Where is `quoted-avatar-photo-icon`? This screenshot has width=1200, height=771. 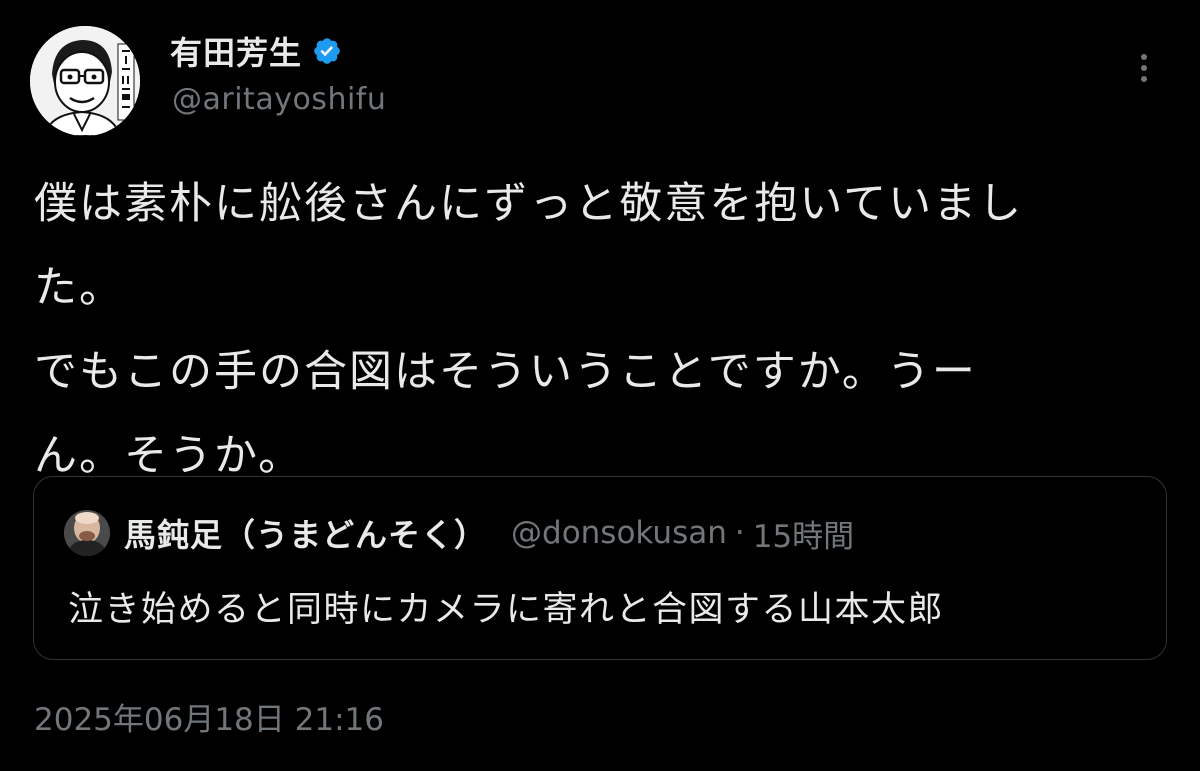
quoted-avatar-photo-icon is located at coordinates (87, 533).